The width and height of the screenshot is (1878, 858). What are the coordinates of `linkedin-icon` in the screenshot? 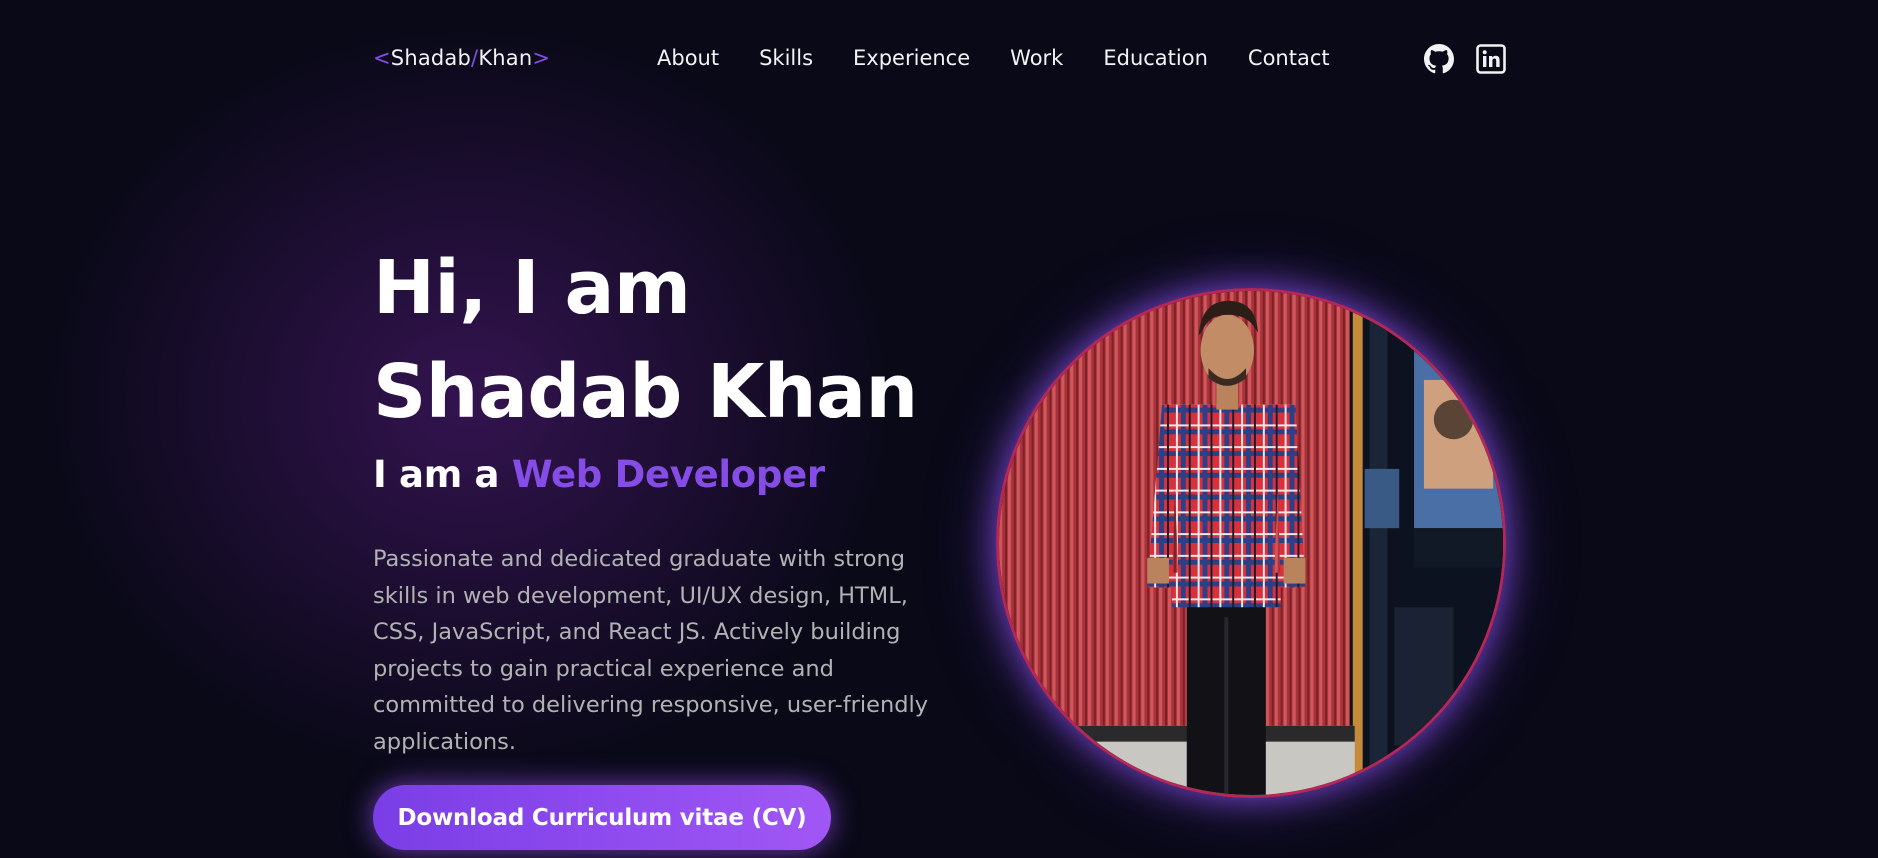 It's located at (1491, 59).